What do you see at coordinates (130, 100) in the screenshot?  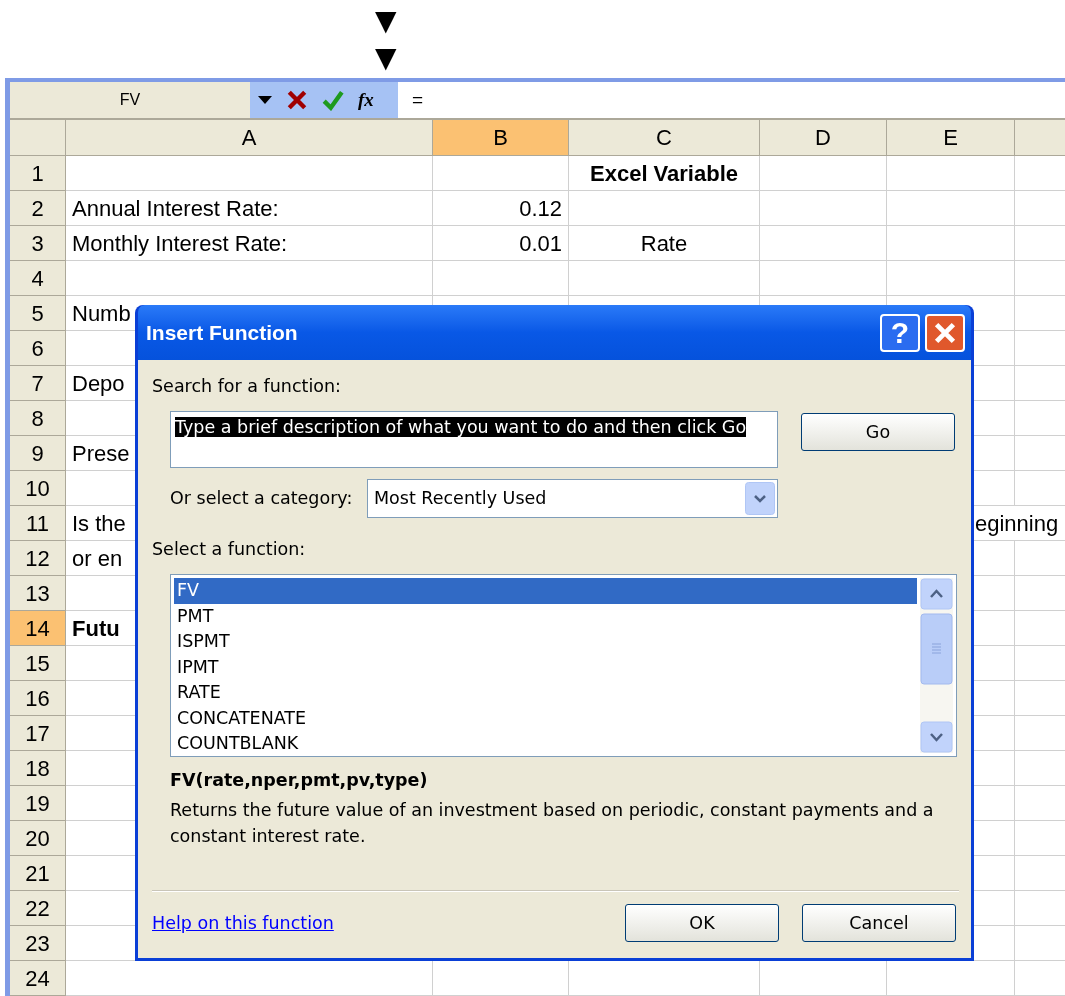 I see `name-box: FV` at bounding box center [130, 100].